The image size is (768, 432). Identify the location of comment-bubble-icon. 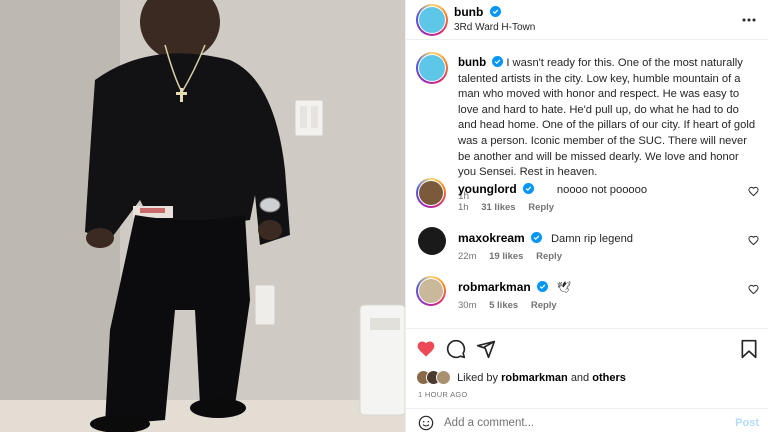
(456, 349).